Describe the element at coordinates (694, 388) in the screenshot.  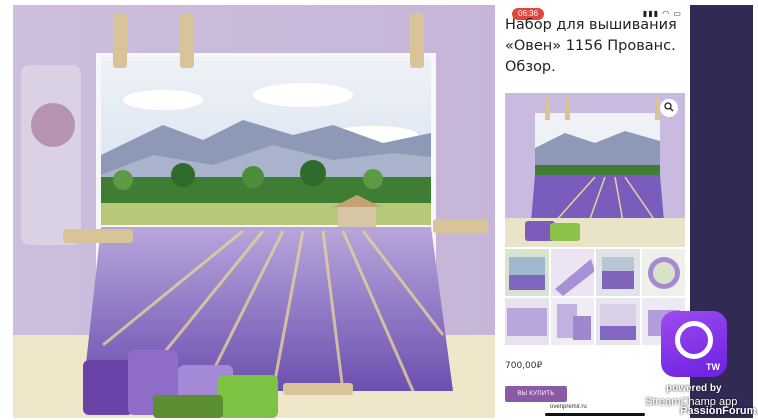
I see `powered-by-label: powered by` at that location.